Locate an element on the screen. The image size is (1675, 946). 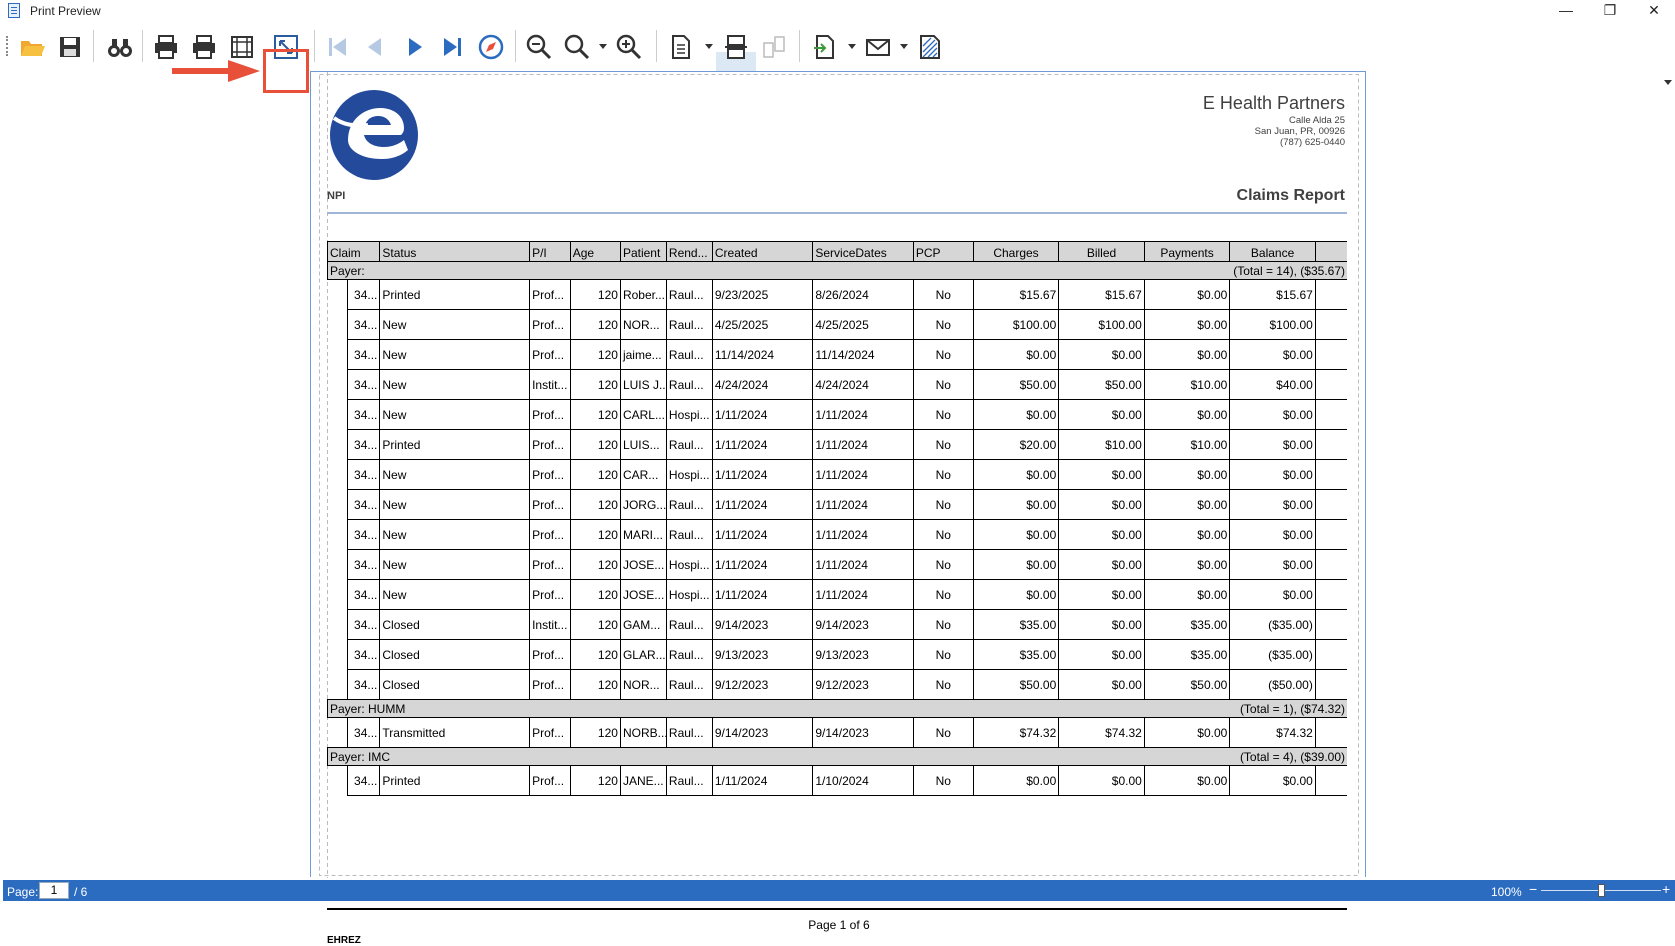
column-header: Billed is located at coordinates (1101, 251).